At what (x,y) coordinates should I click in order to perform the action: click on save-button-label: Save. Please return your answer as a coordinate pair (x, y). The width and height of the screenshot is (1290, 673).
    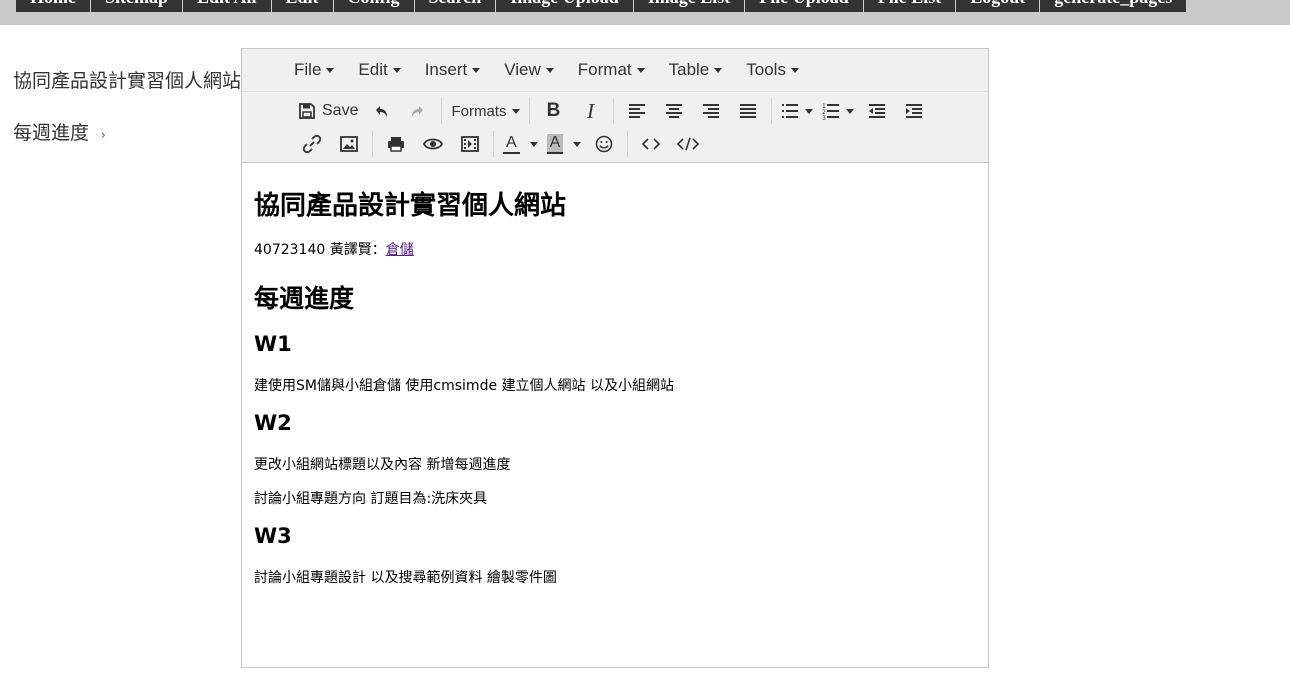
    Looking at the image, I should click on (340, 110).